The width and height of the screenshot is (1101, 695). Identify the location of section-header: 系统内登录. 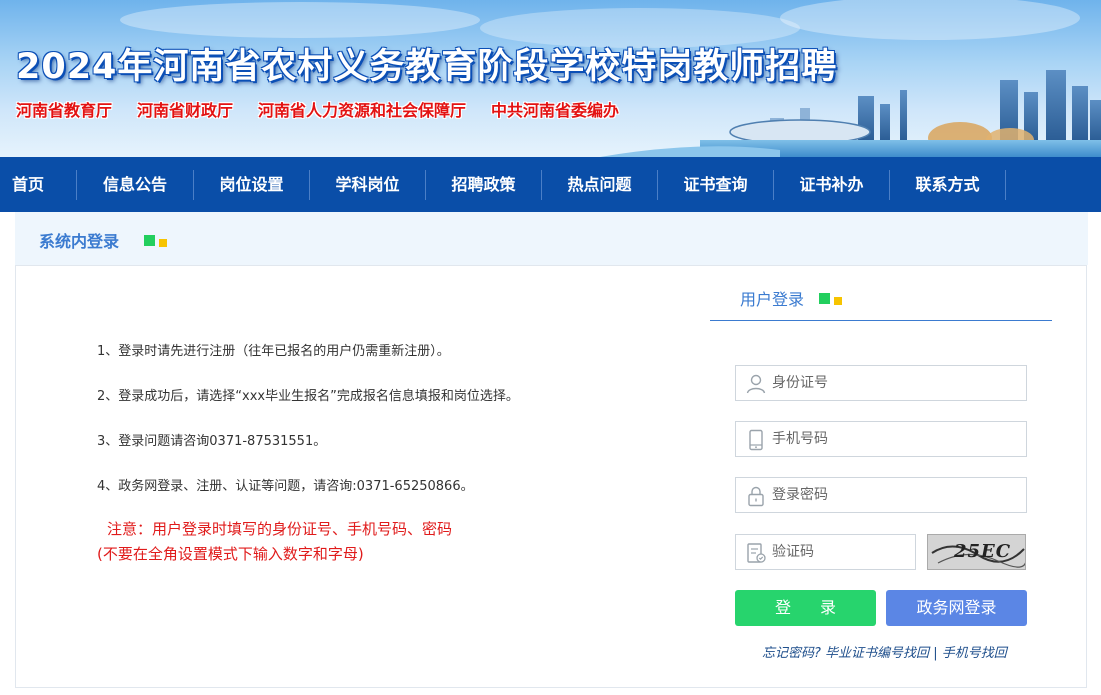
(551, 238).